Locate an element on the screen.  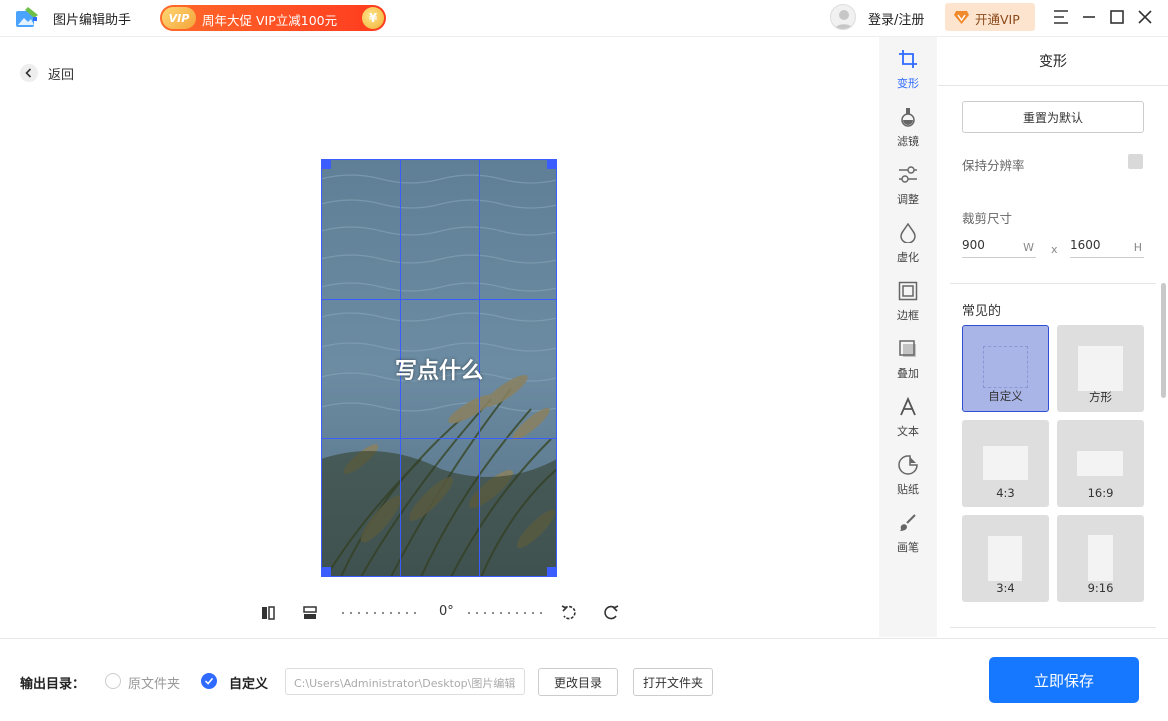
width-unit: W is located at coordinates (1028, 247).